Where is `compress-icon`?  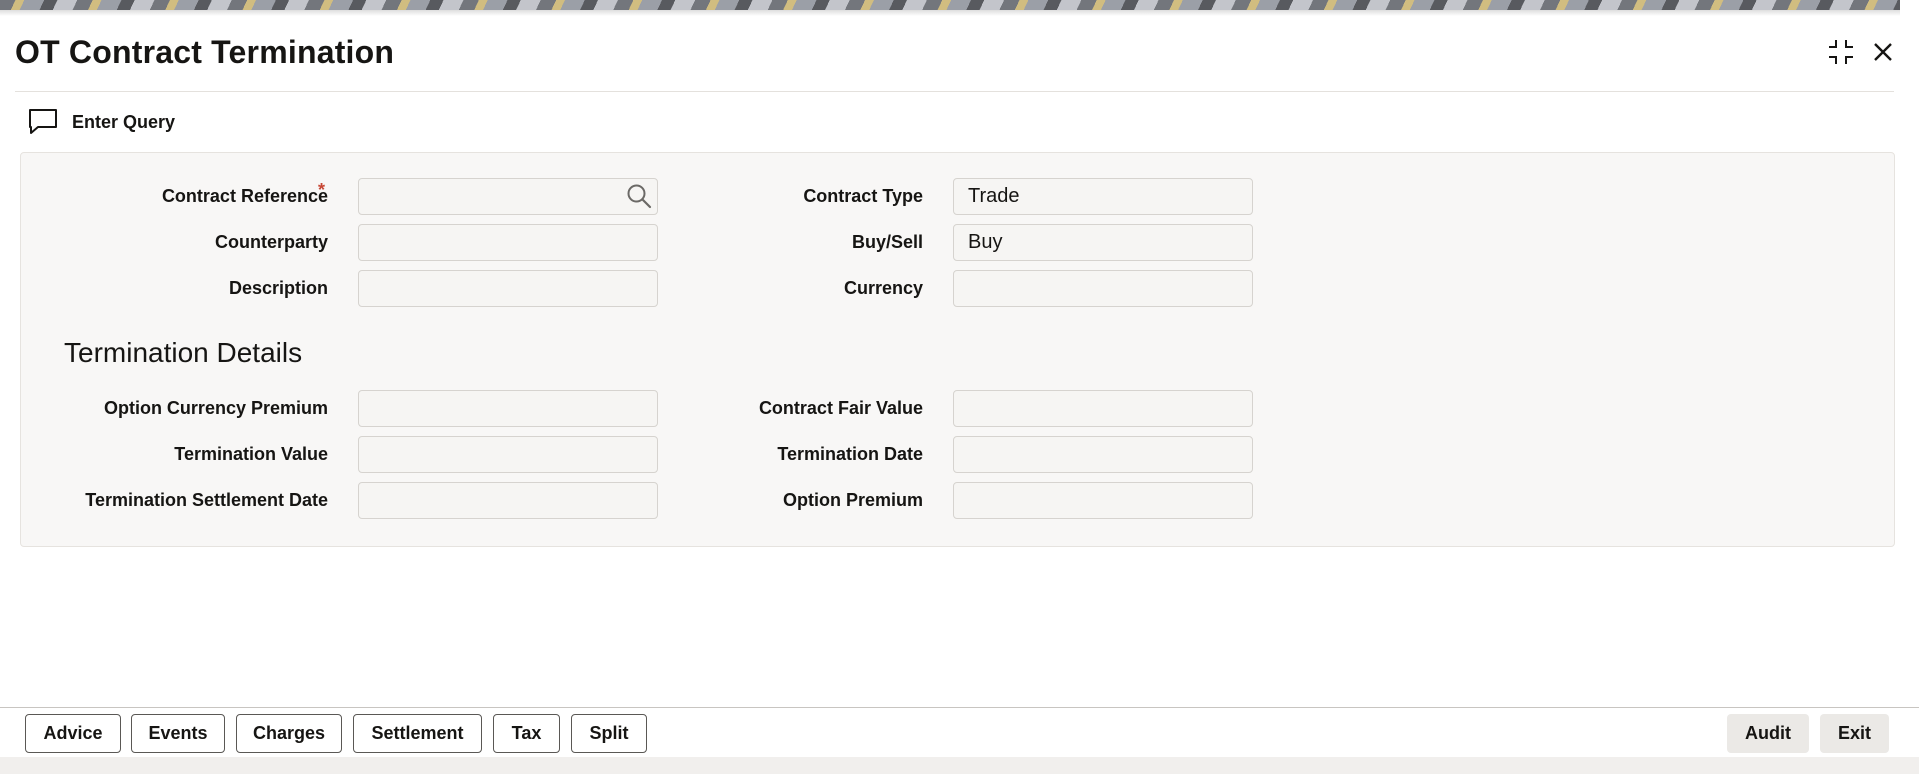
compress-icon is located at coordinates (1841, 52).